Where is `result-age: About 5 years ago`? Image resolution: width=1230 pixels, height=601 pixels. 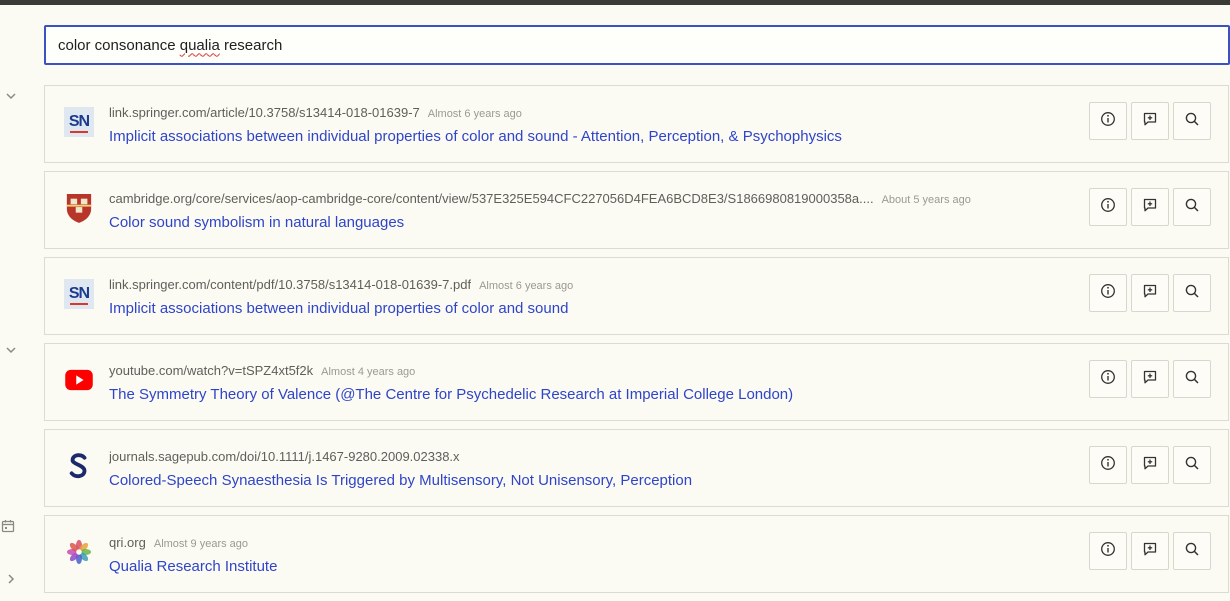 result-age: About 5 years ago is located at coordinates (926, 200).